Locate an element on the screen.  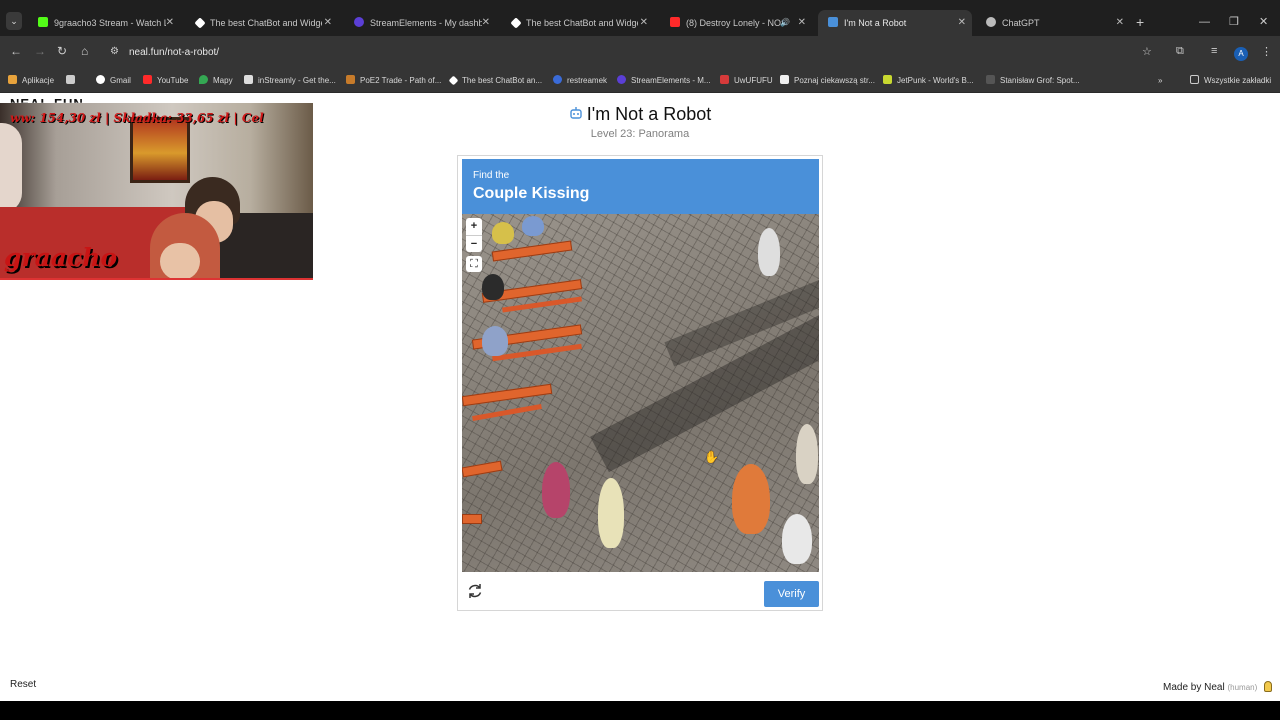
google-icon is located at coordinates (100, 79).